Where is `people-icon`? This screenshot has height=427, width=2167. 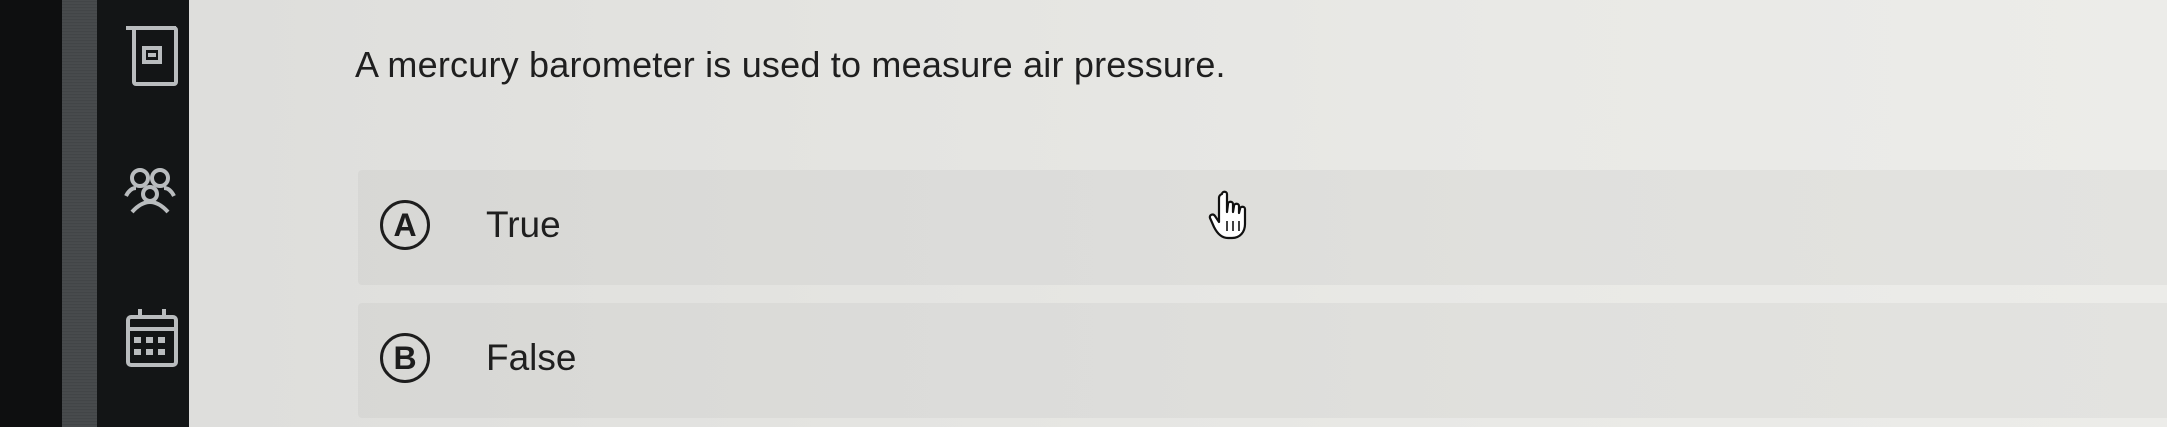 people-icon is located at coordinates (151, 195).